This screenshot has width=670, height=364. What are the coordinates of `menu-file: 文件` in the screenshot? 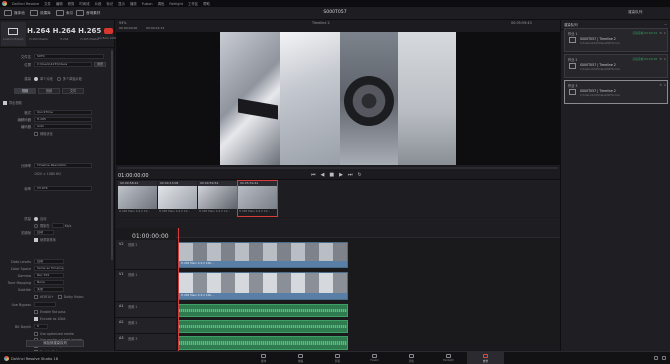 It's located at (47, 3).